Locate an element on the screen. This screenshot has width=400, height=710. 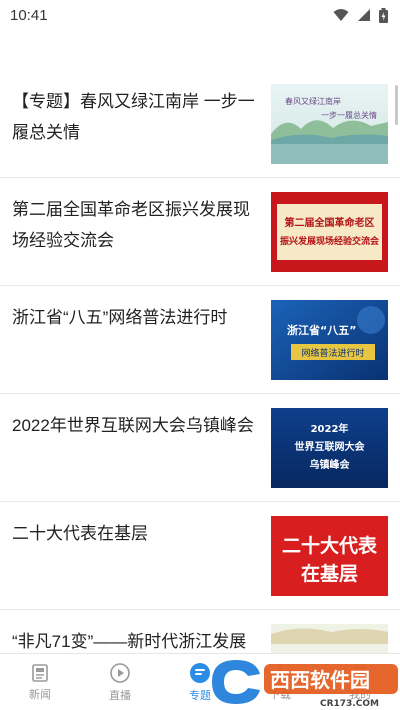
news-icon is located at coordinates (40, 672).